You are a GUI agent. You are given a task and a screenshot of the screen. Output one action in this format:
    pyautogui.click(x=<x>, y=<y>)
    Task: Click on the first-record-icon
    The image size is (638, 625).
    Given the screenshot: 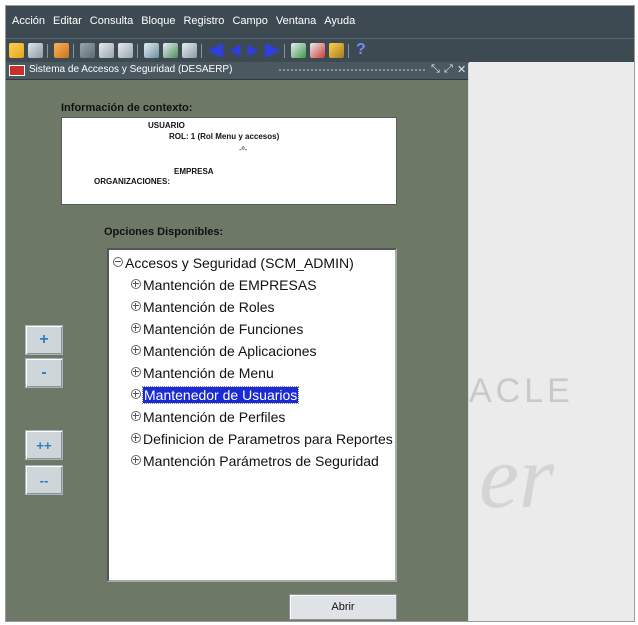 What is the action you would take?
    pyautogui.click(x=215, y=50)
    